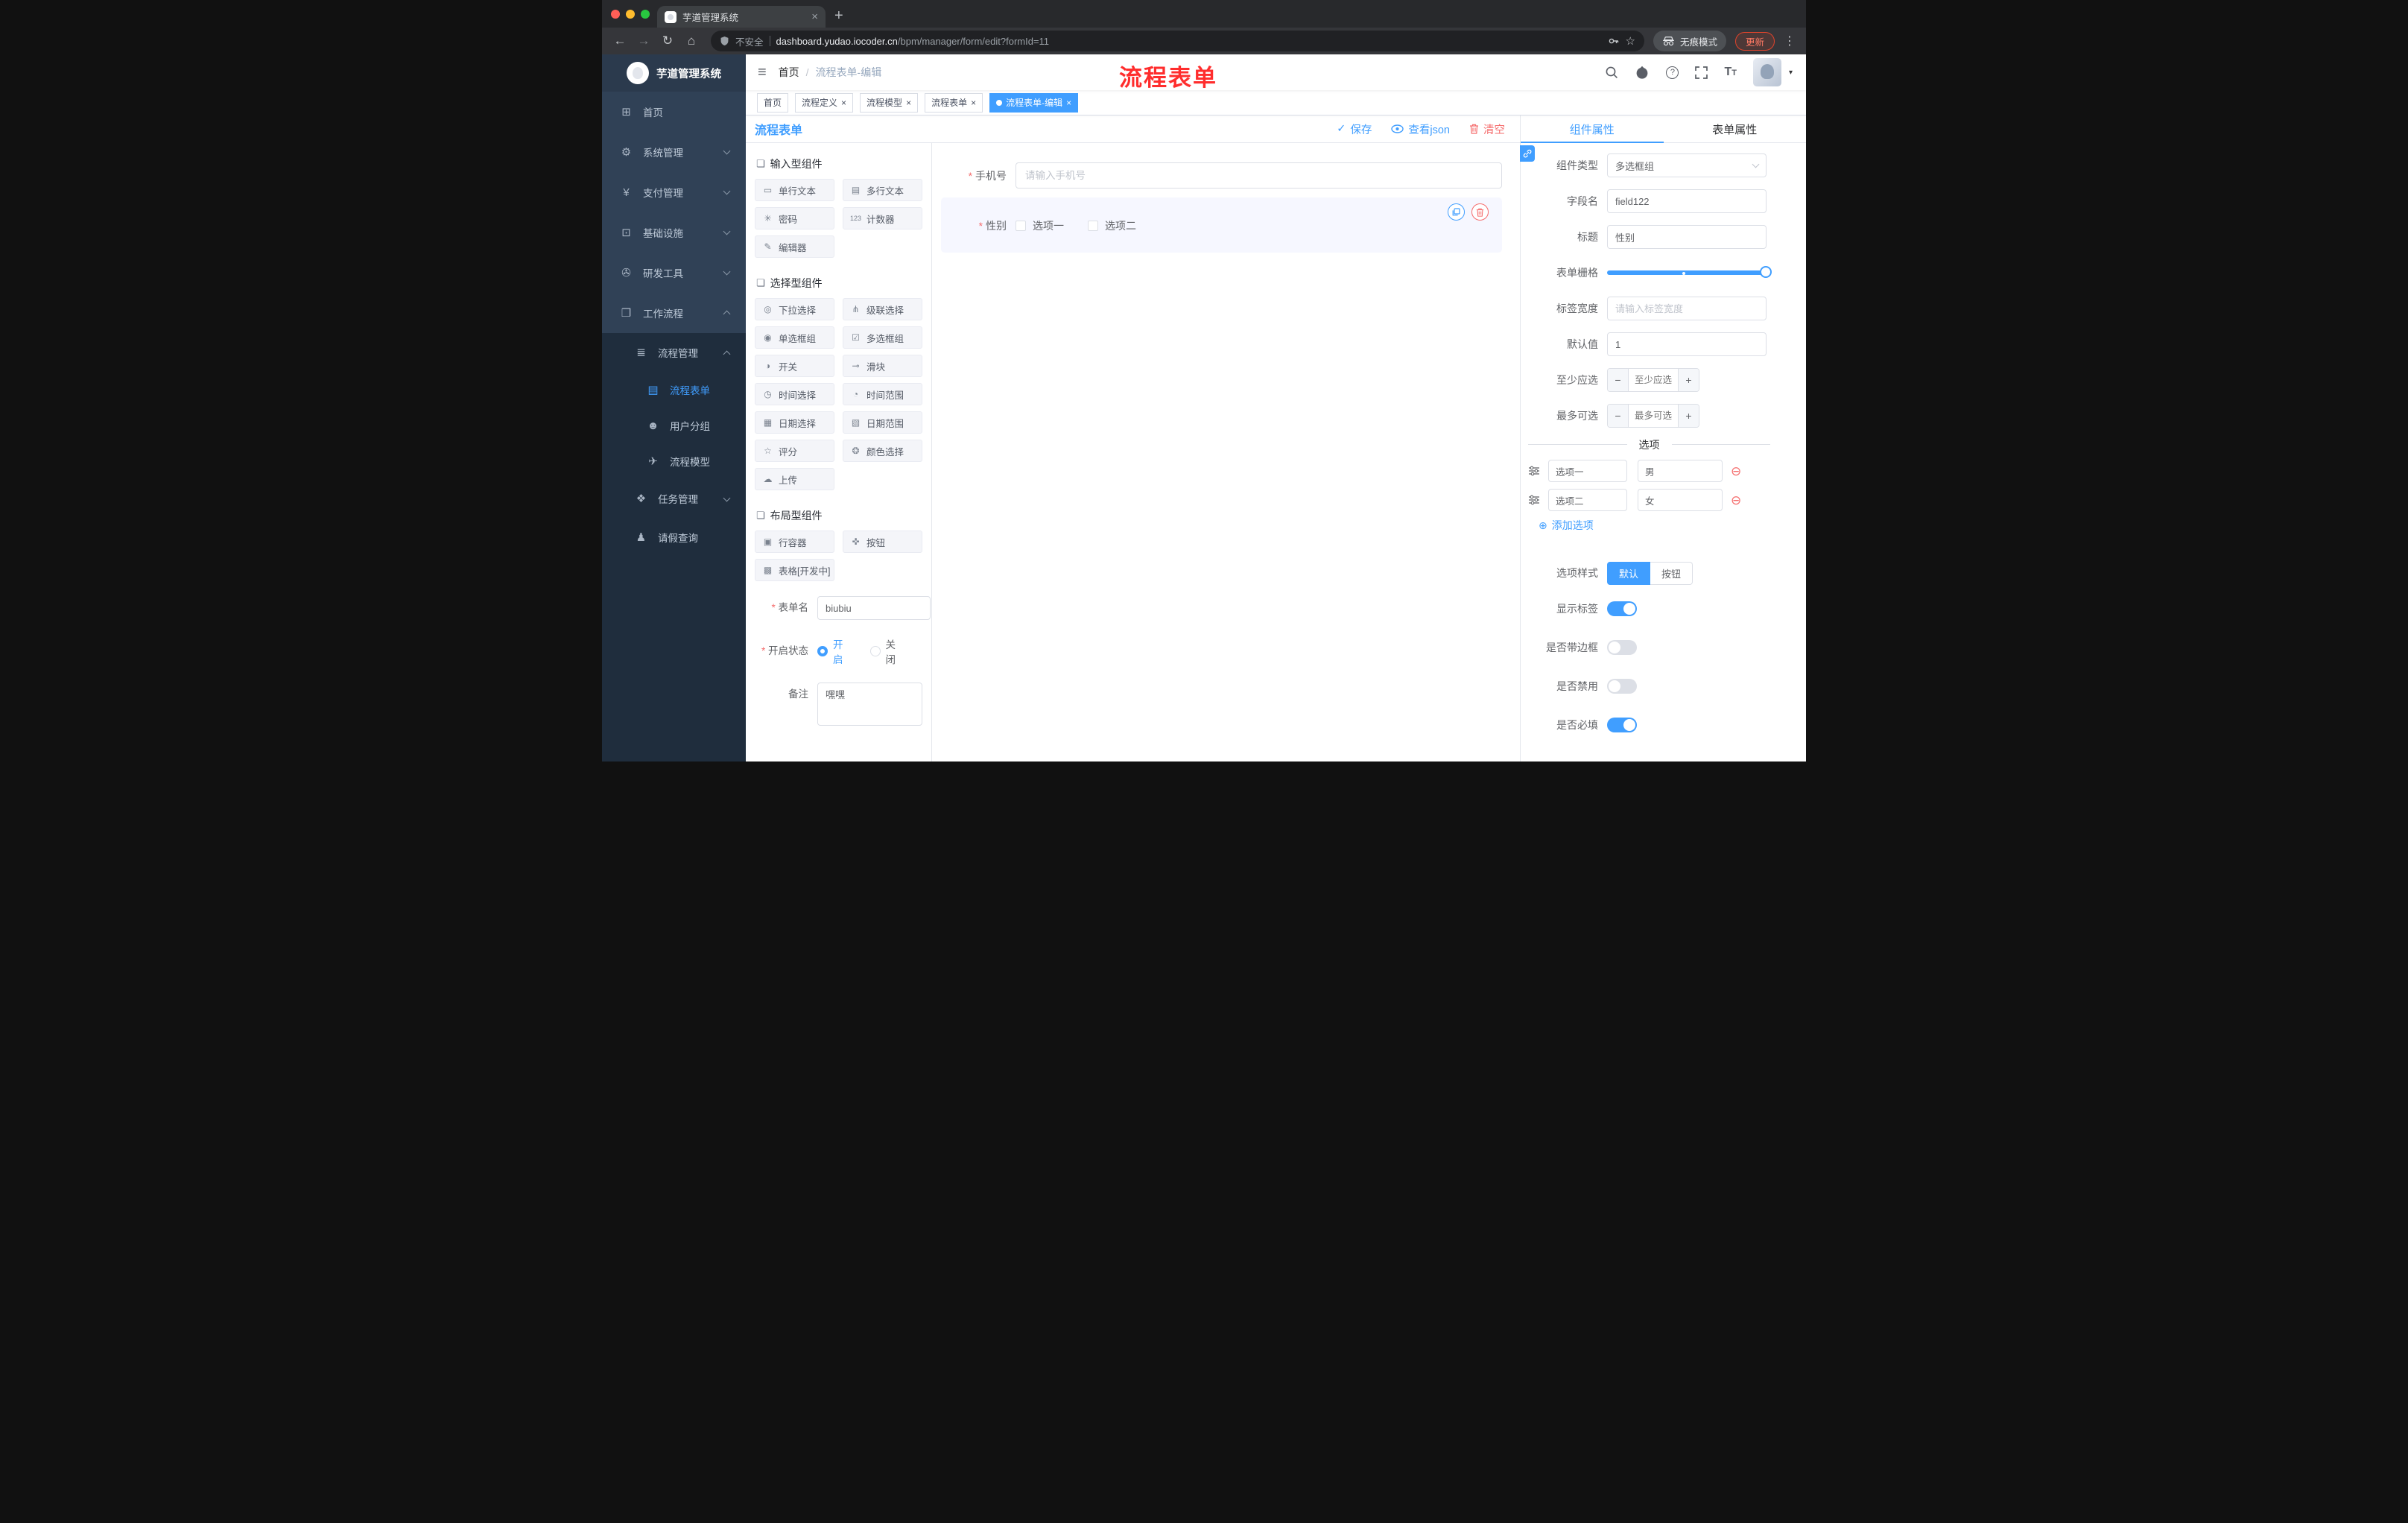  Describe the element at coordinates (1622, 608) in the screenshot. I see `show-label-toggle` at that location.